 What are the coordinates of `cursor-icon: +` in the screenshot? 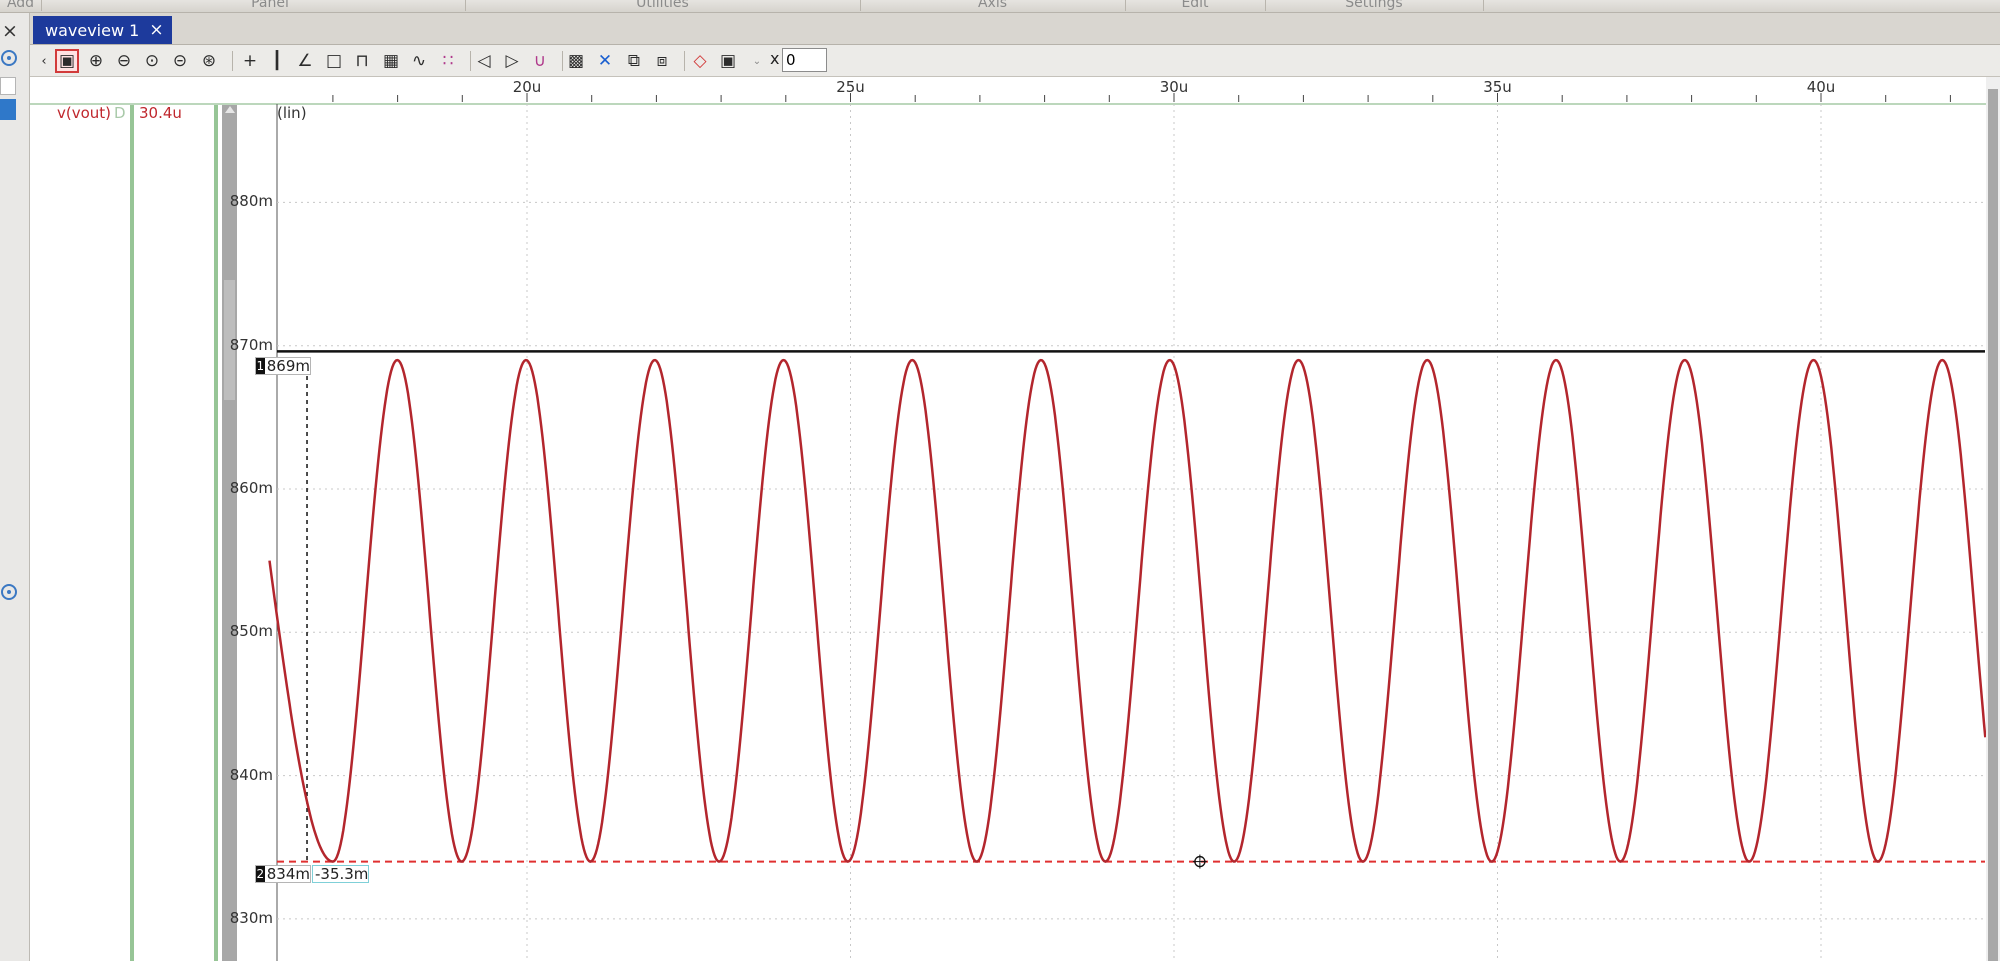 It's located at (250, 61).